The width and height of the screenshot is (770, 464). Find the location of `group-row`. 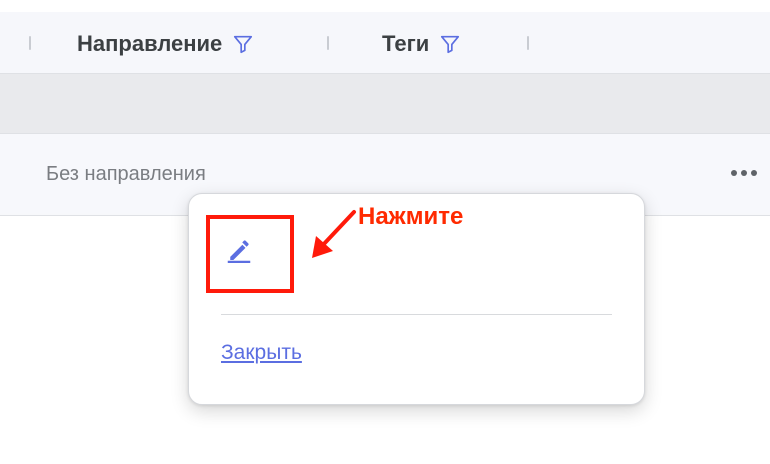

group-row is located at coordinates (385, 104).